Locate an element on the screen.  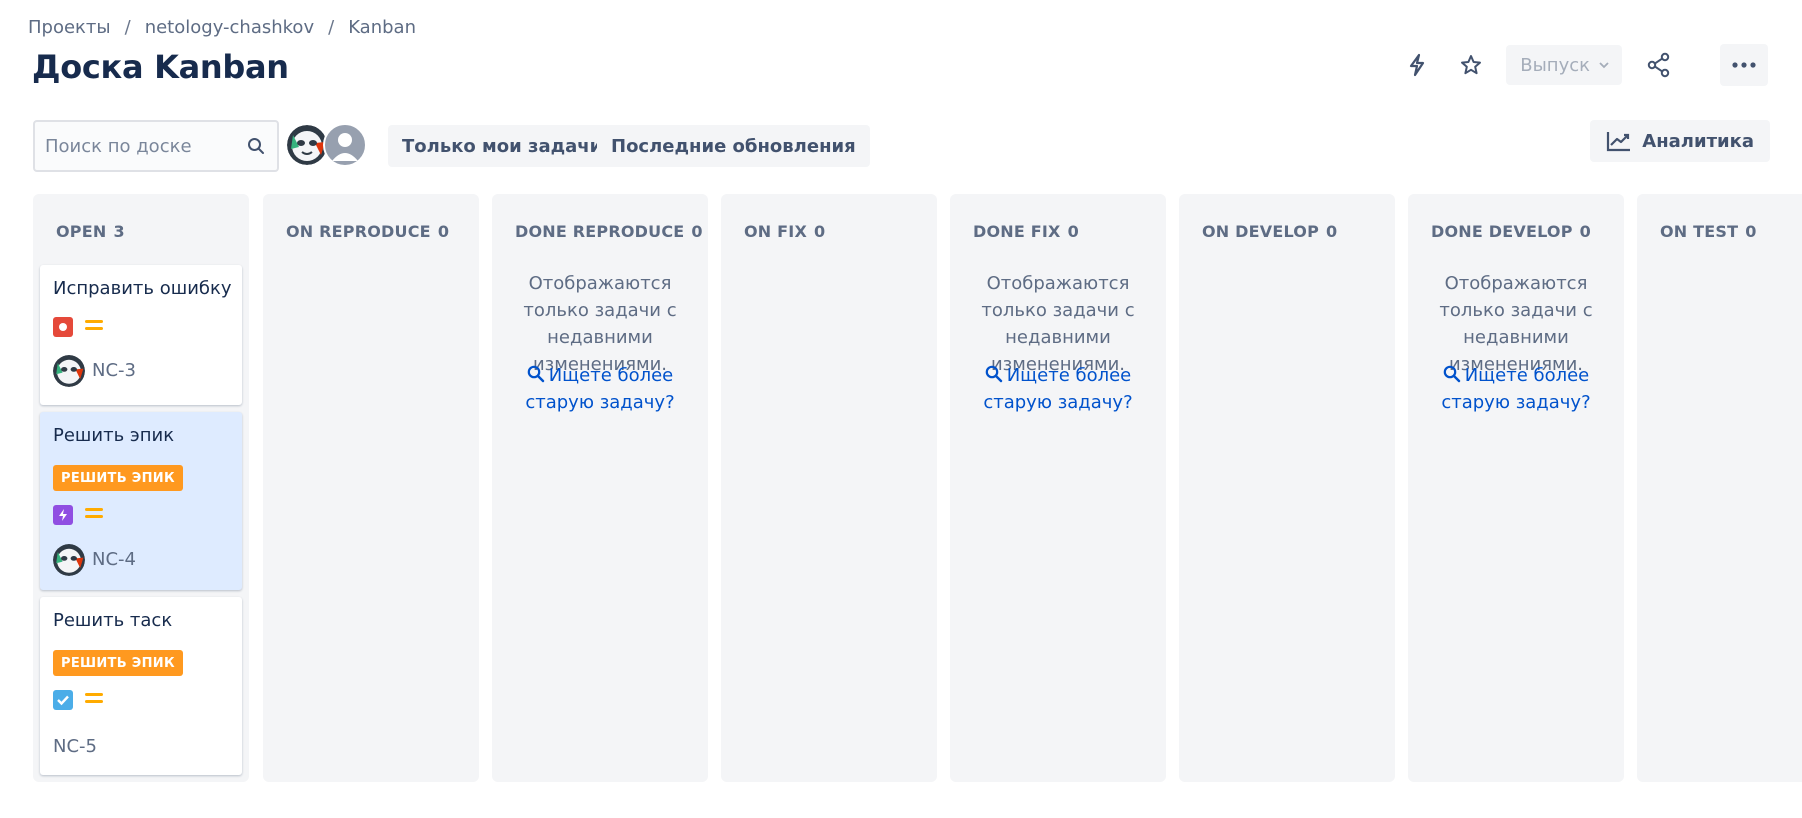
column-name: DONE DEVELOP is located at coordinates (1502, 231).